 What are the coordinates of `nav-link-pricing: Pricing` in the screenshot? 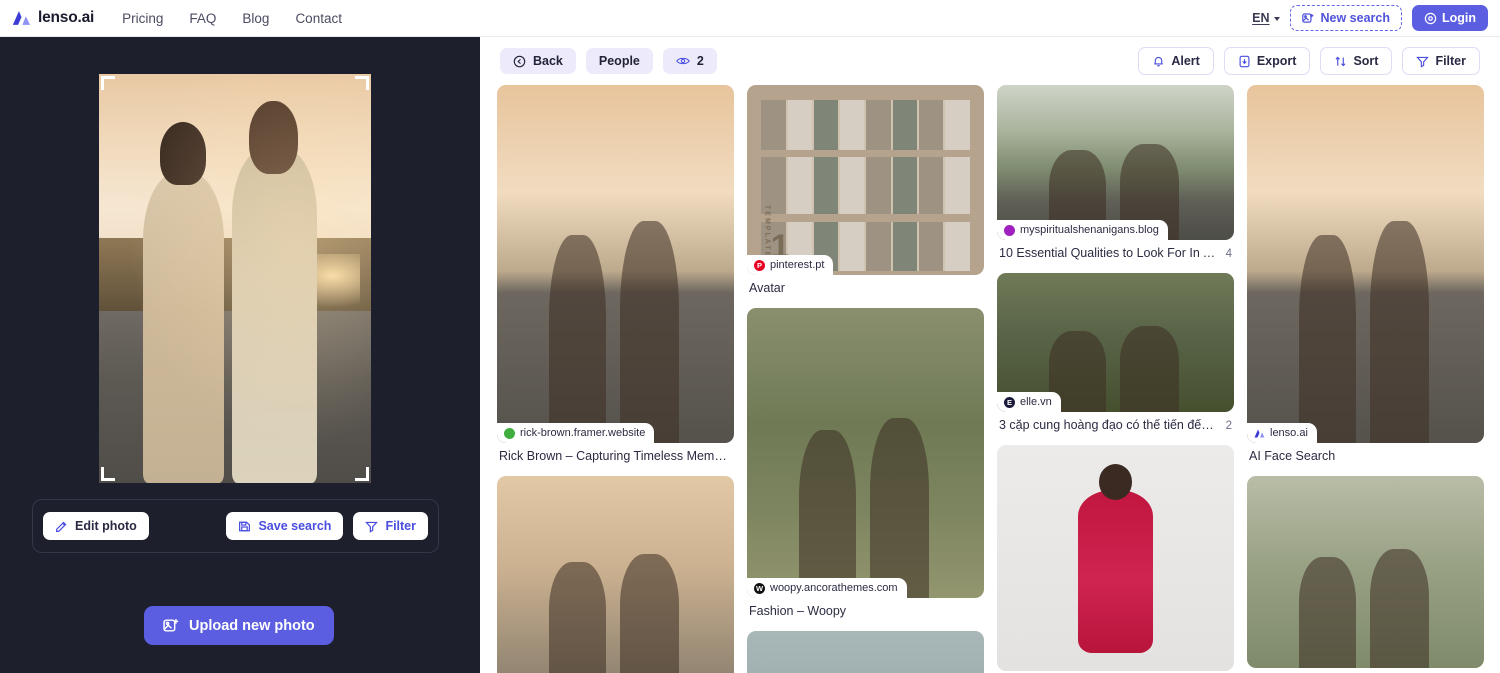 It's located at (142, 18).